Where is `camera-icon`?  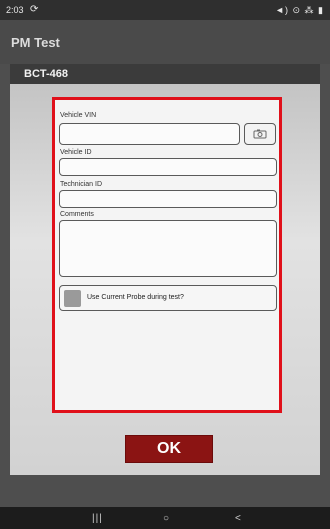
camera-icon is located at coordinates (260, 134).